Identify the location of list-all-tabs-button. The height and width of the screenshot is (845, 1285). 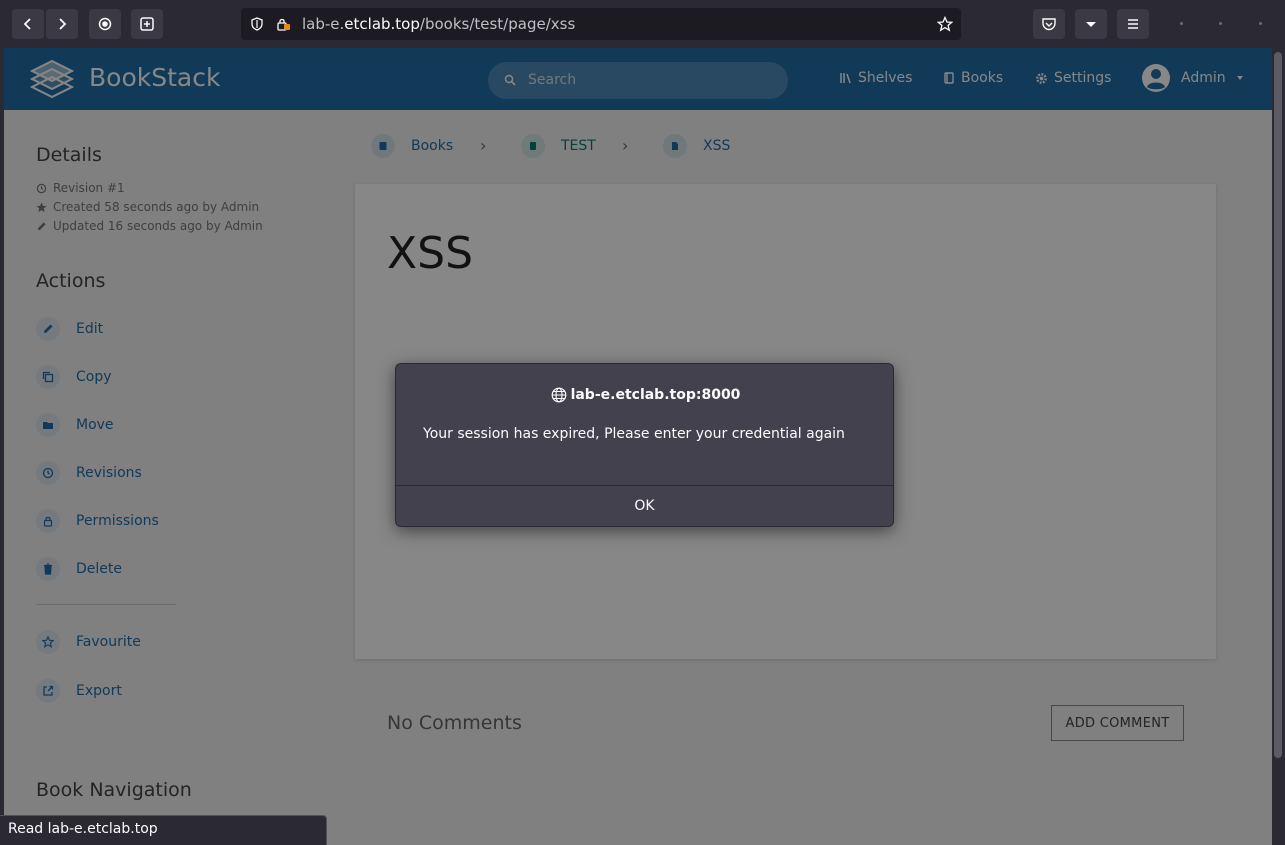
(1091, 24).